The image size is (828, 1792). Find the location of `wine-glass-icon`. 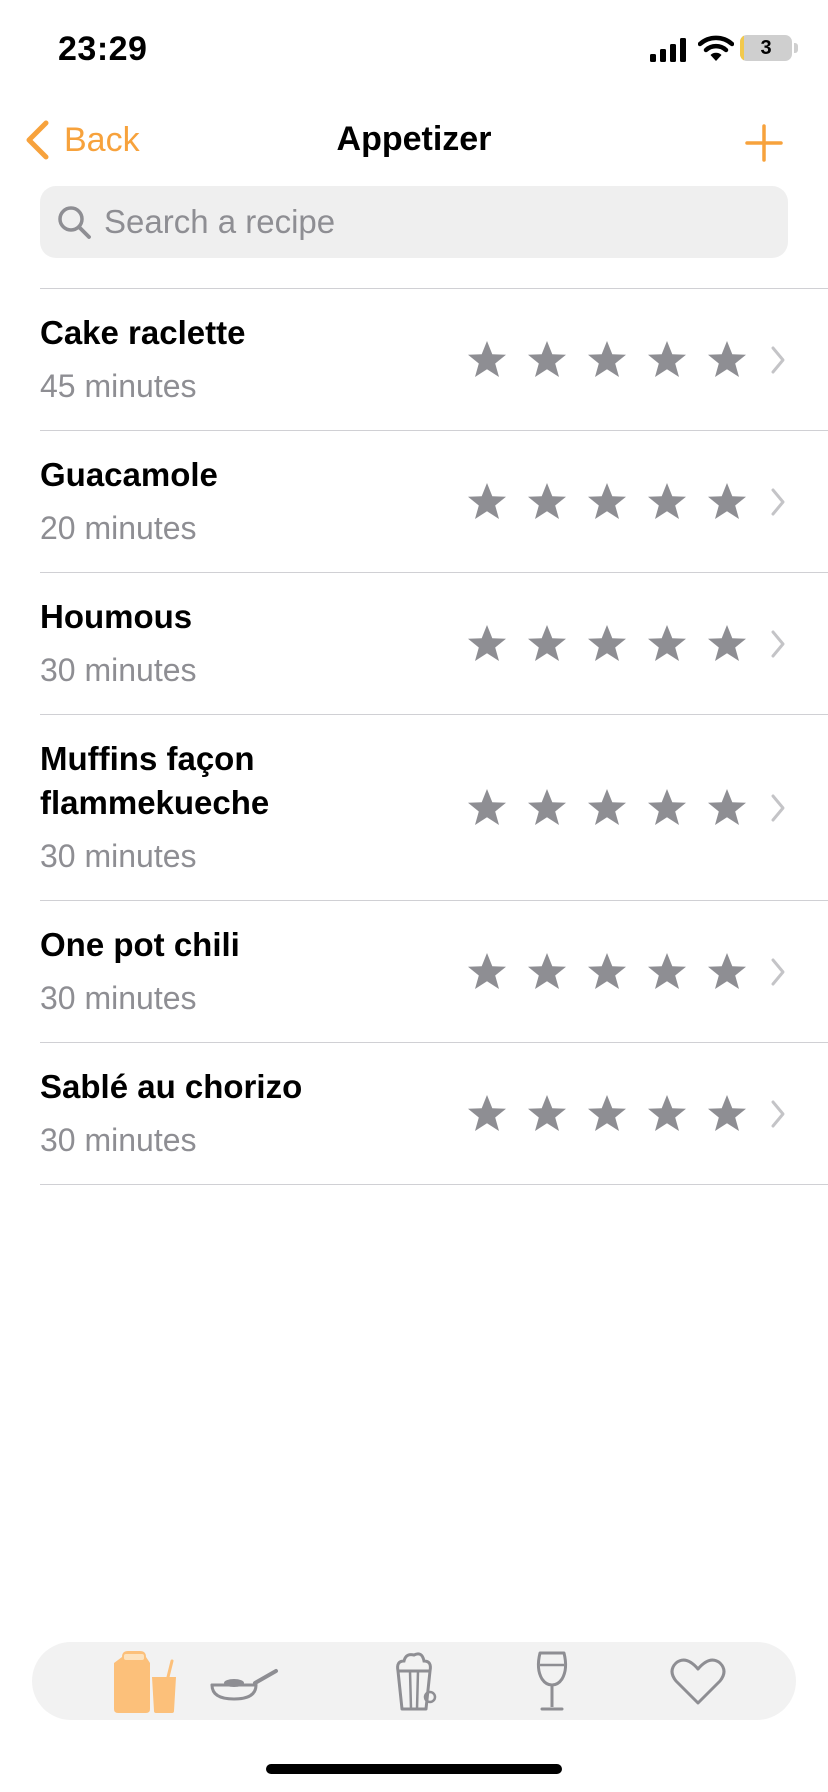

wine-glass-icon is located at coordinates (552, 1681).